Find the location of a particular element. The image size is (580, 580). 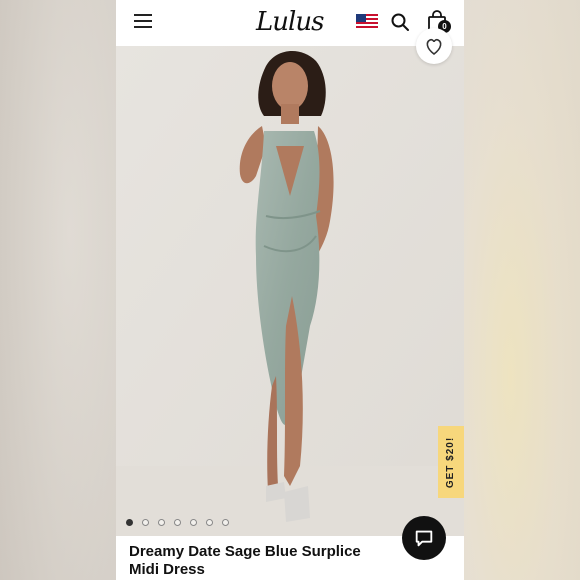

brand-logo: Lulus is located at coordinates (292, 22).